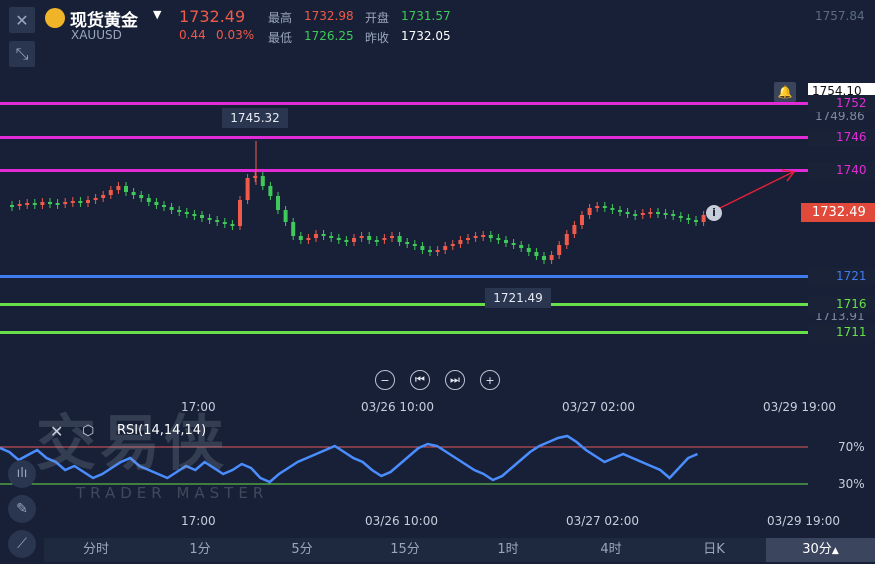 The width and height of the screenshot is (875, 564). Describe the element at coordinates (714, 213) in the screenshot. I see `info-icon: i` at that location.